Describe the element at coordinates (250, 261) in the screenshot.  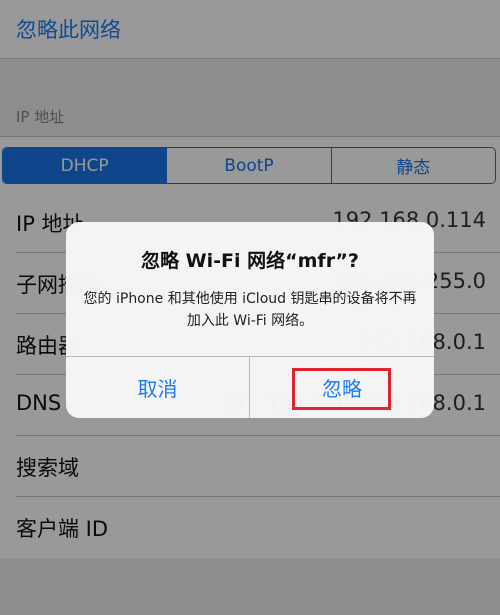
I see `alert-title: 忽略 Wi-Fi 网络“mfr”?` at that location.